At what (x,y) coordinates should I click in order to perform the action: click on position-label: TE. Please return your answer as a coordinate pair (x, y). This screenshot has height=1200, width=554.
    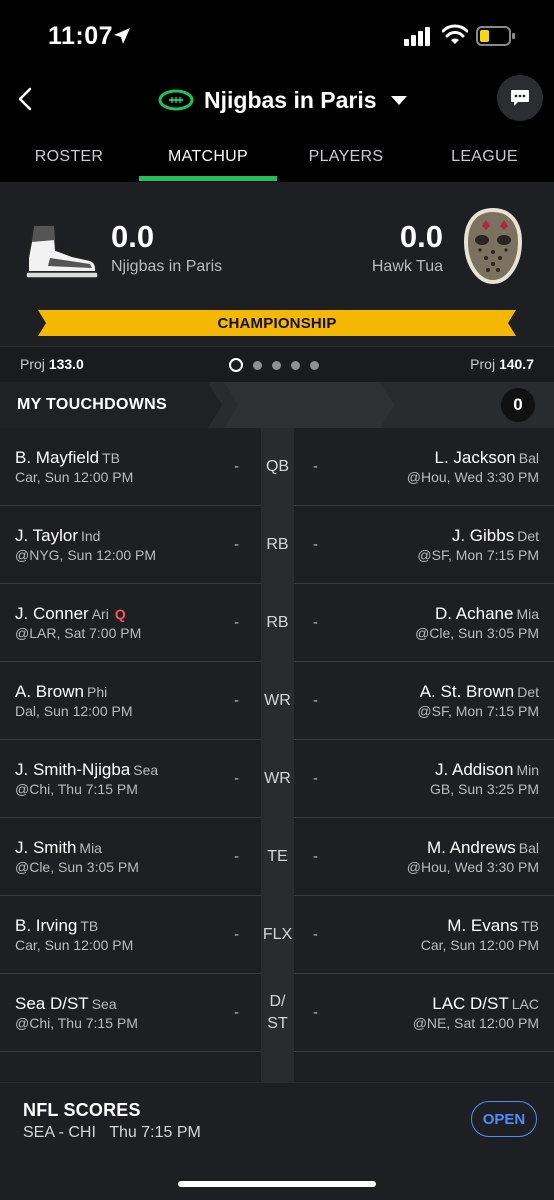
    Looking at the image, I should click on (277, 857).